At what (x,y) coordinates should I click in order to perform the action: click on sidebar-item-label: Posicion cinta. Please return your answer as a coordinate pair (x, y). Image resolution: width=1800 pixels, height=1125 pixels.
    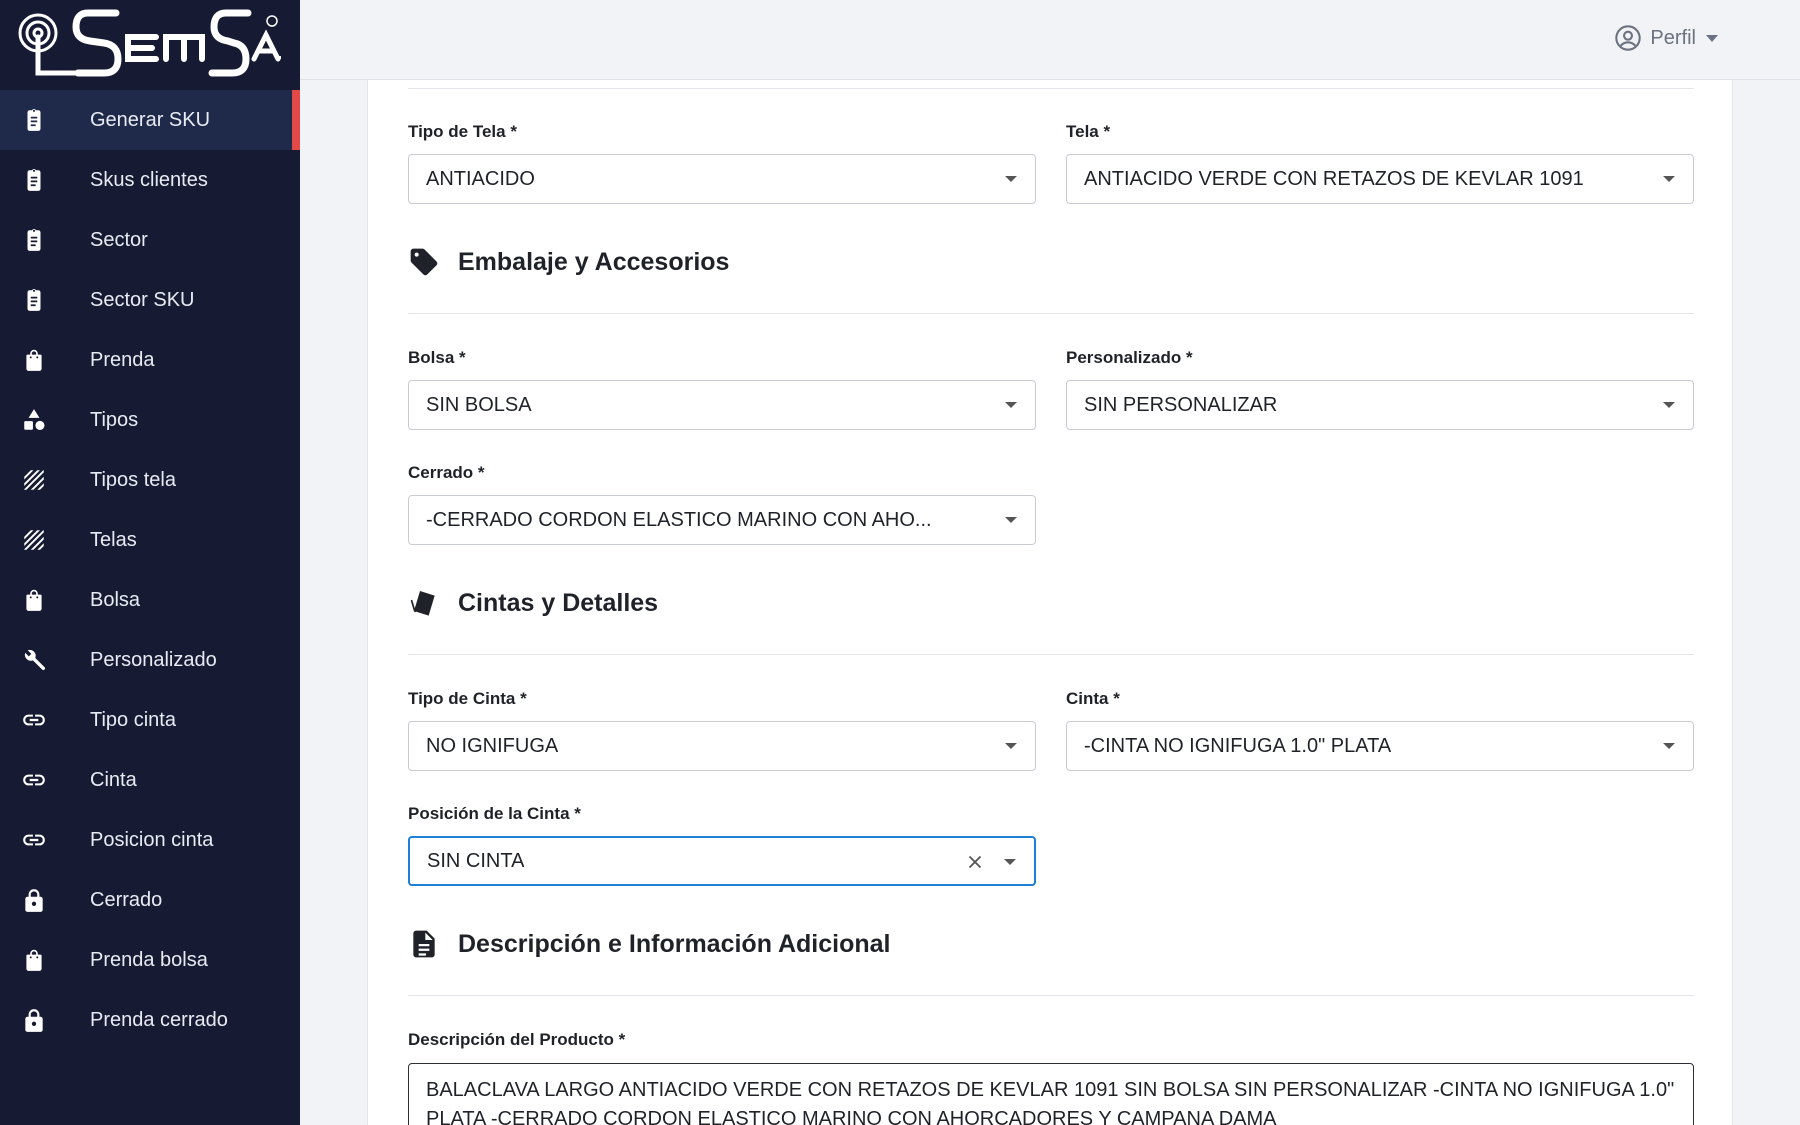
    Looking at the image, I should click on (152, 839).